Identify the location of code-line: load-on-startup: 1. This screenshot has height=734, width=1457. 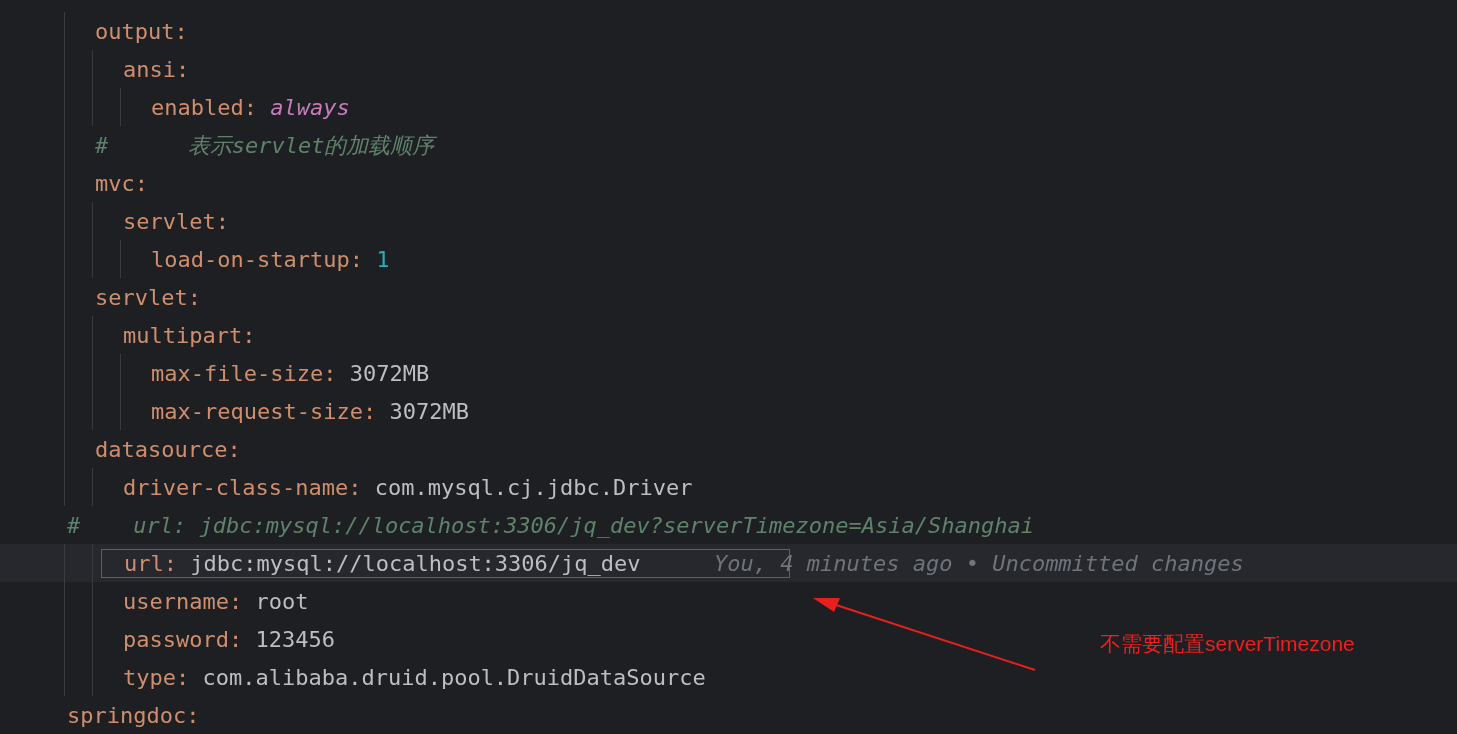
(270, 259).